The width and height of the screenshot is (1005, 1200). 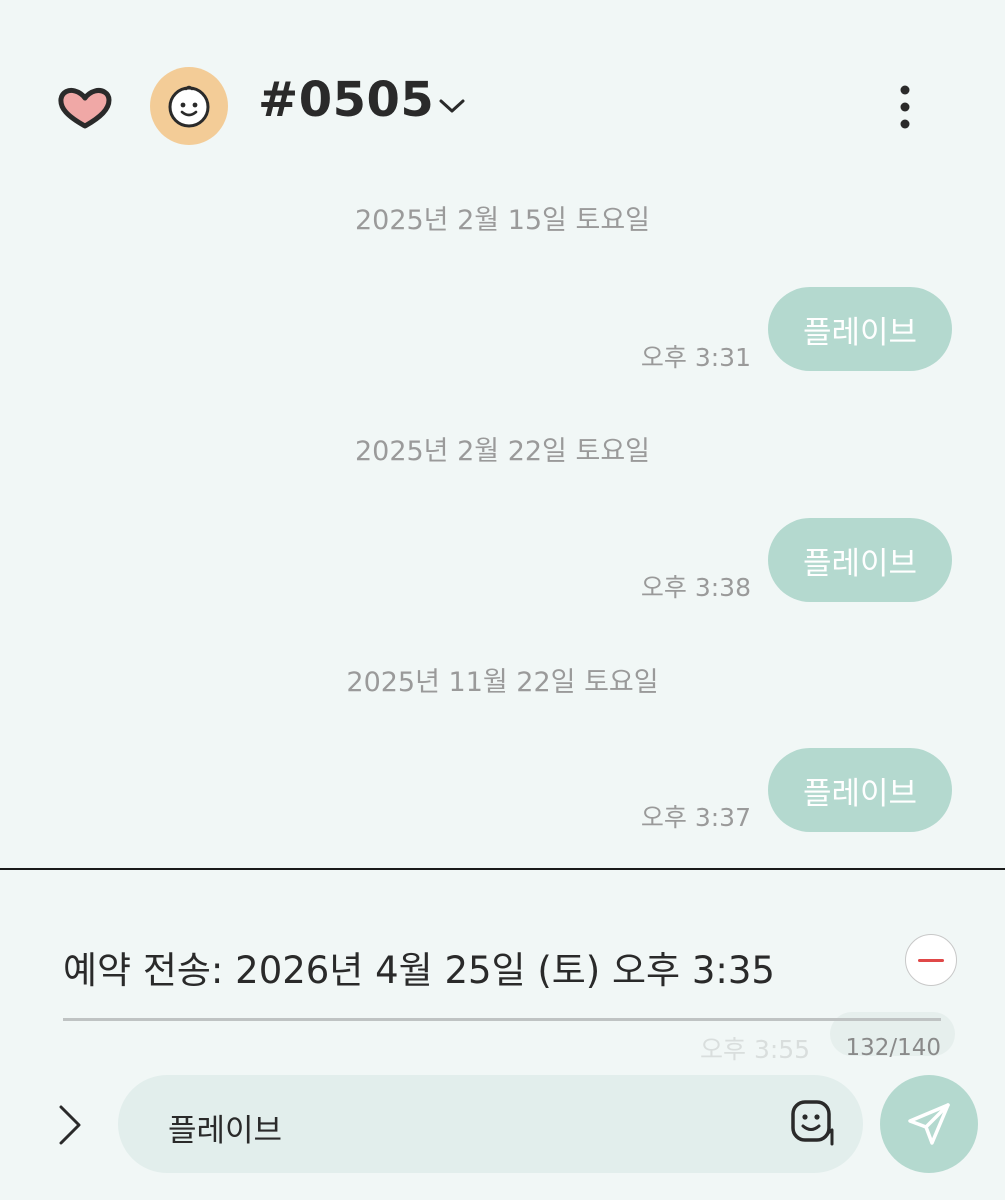 What do you see at coordinates (419, 967) in the screenshot?
I see `scheduled-send-label: 예약 전송: 2026년 4월 25일 (토) 오후 3:35` at bounding box center [419, 967].